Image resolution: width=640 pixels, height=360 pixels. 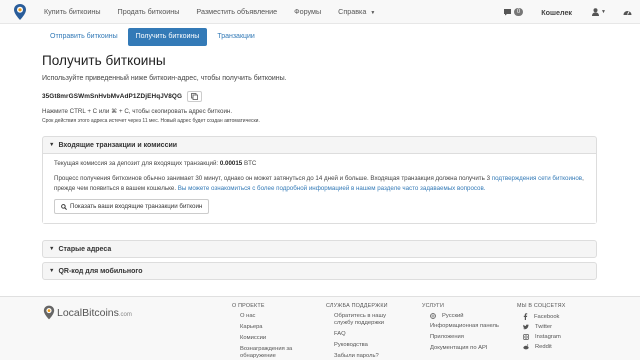 What do you see at coordinates (250, 163) in the screenshot?
I see `commission-unit: BTC` at bounding box center [250, 163].